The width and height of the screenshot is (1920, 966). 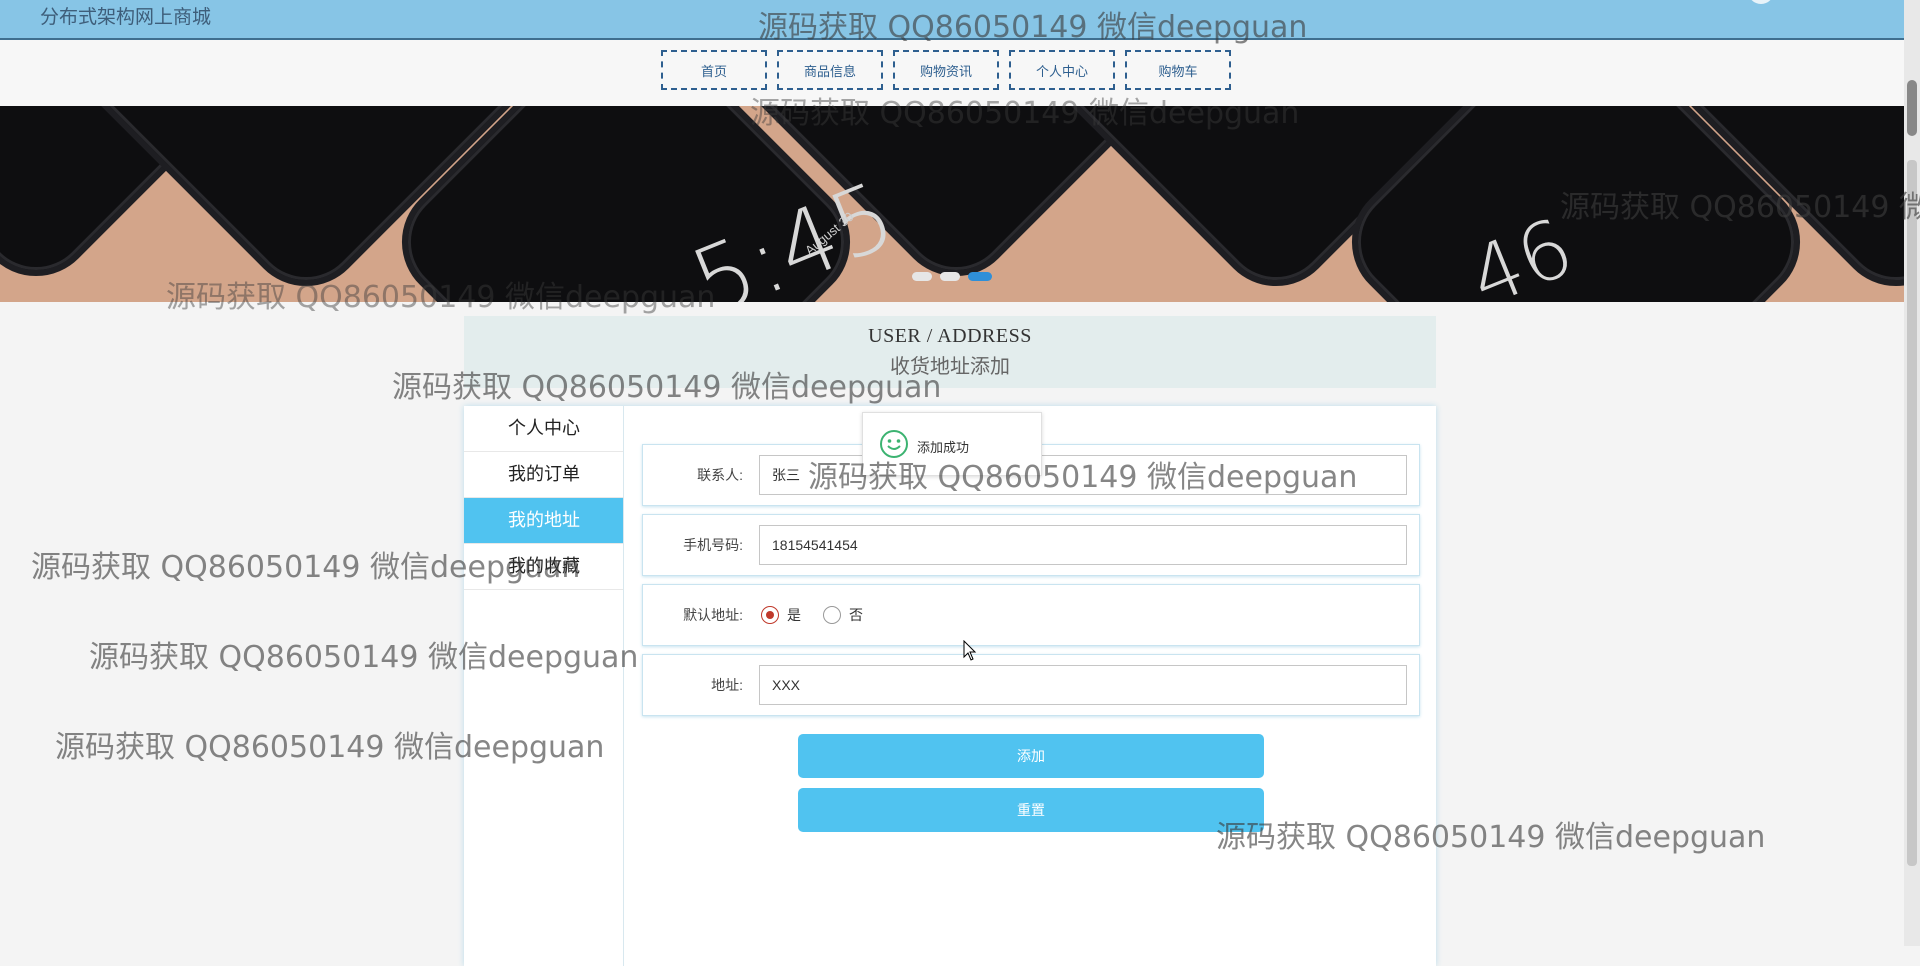 What do you see at coordinates (1912, 108) in the screenshot?
I see `scrollbar-thumb` at bounding box center [1912, 108].